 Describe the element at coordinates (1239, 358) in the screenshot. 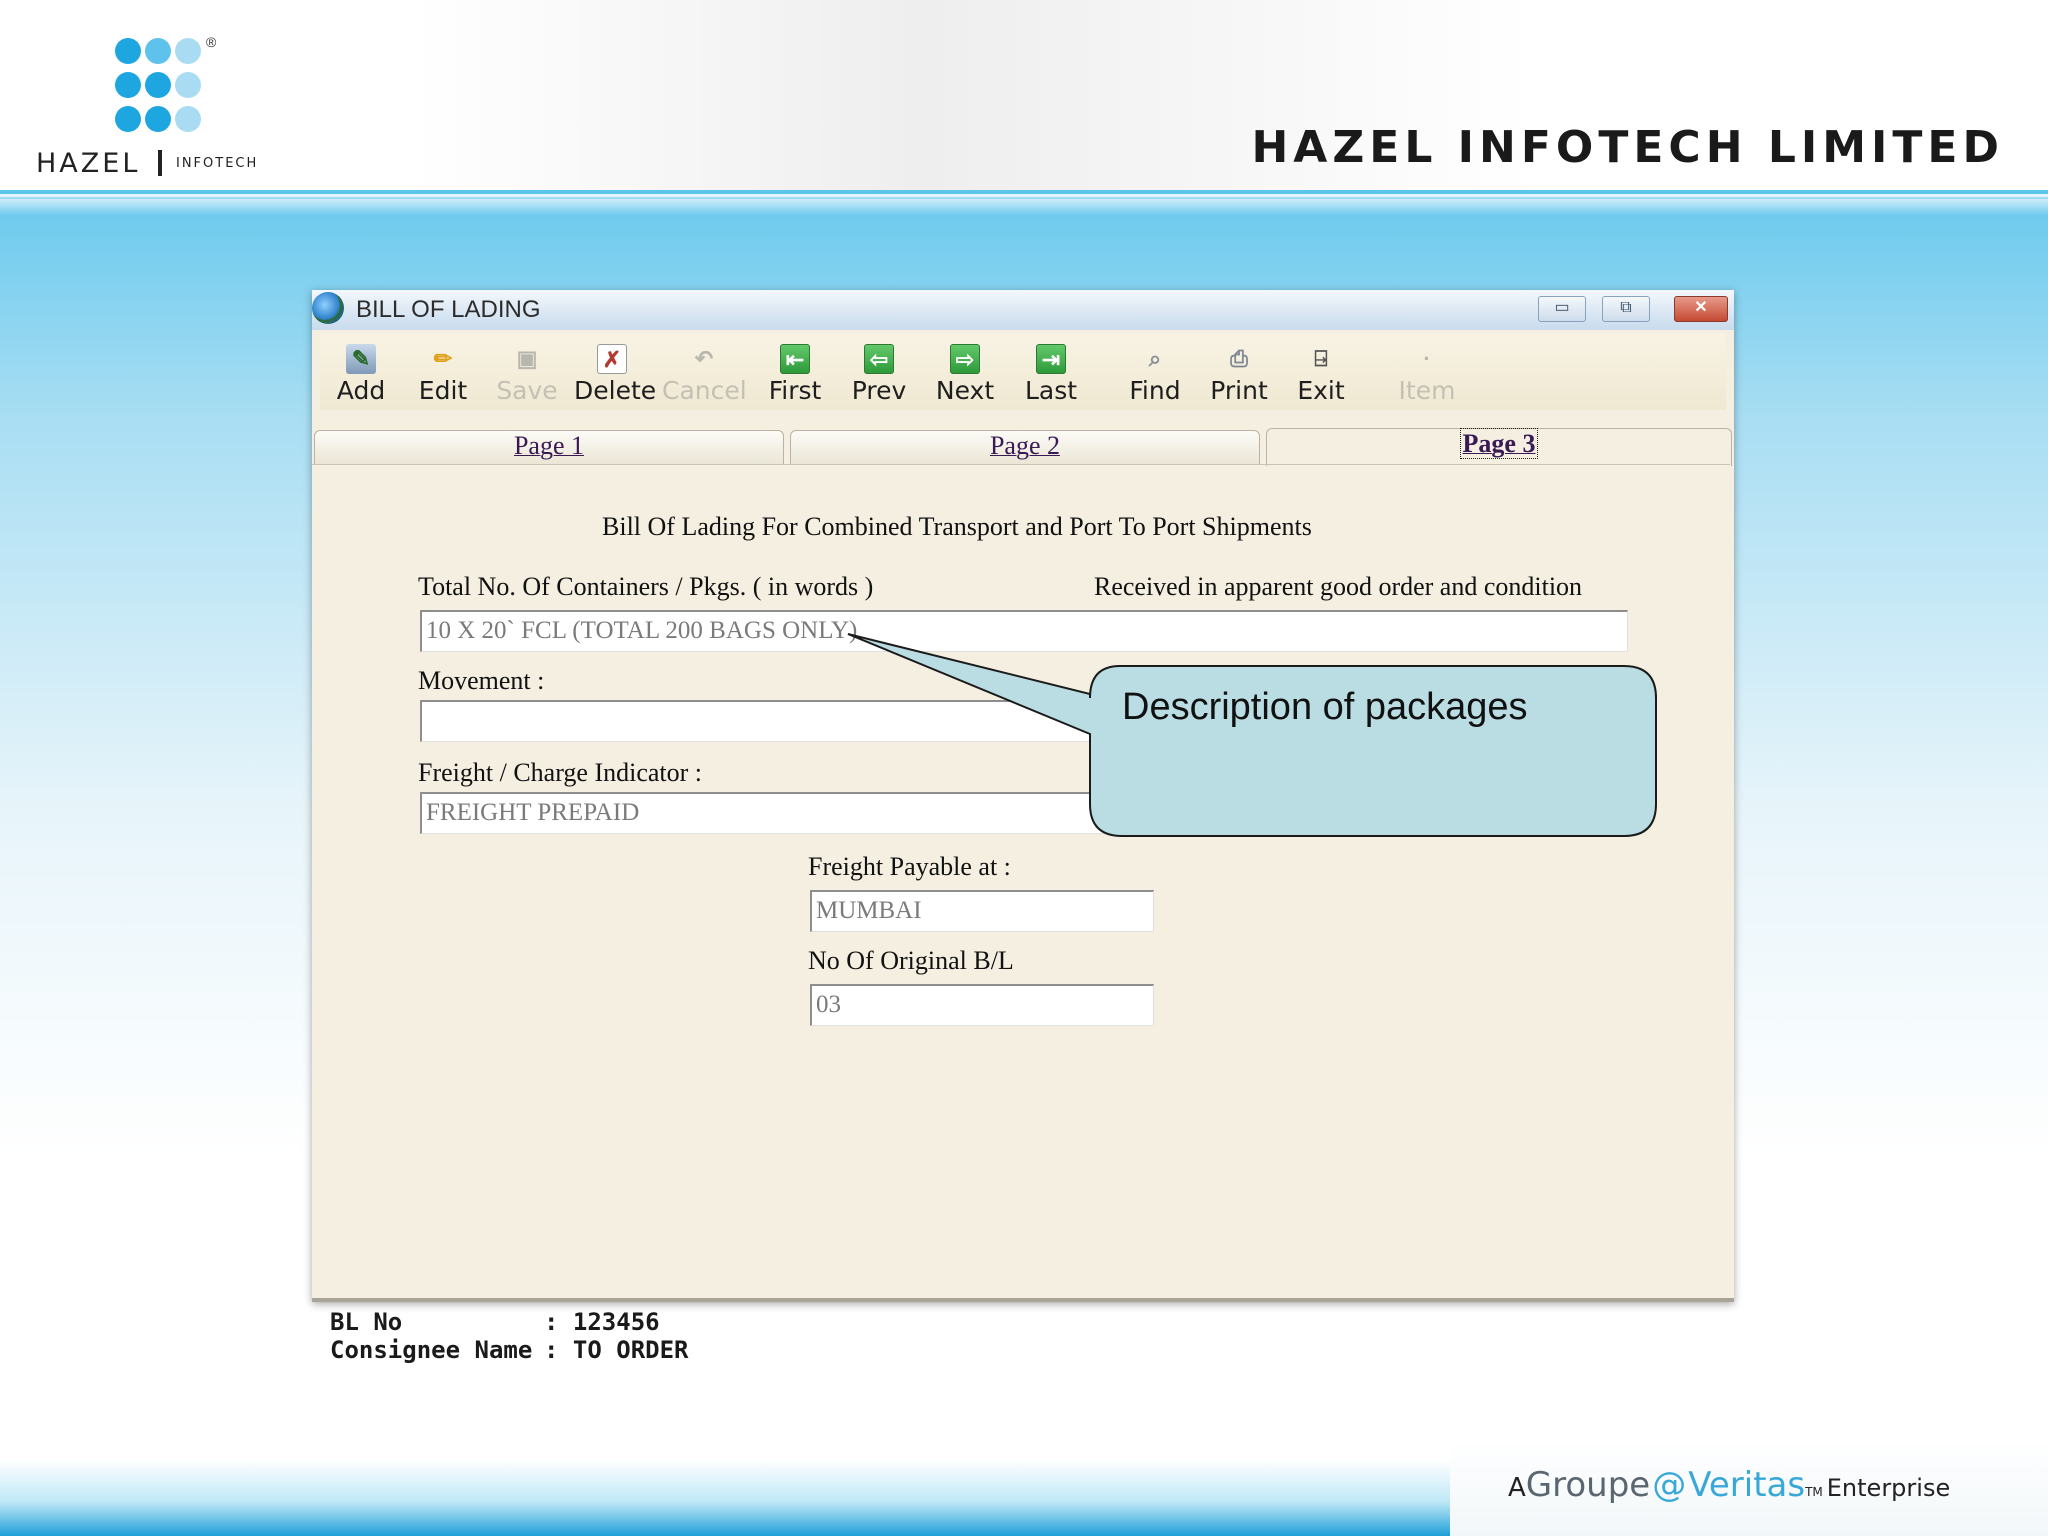

I see `printer-icon: ⎙` at that location.